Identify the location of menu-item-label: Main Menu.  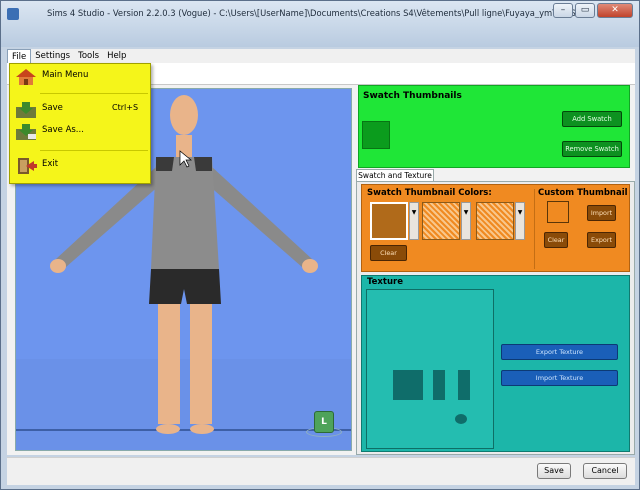
(65, 75).